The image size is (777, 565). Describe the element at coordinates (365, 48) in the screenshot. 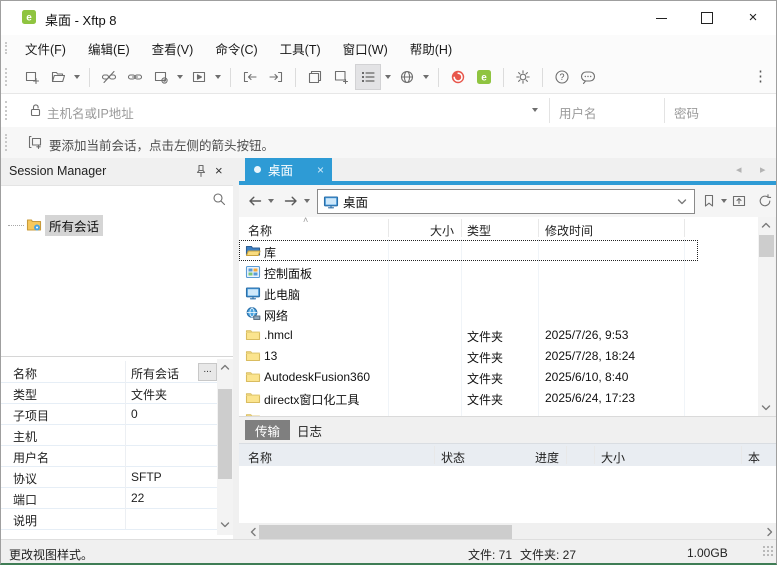

I see `menu-window: 窗口(W)` at that location.